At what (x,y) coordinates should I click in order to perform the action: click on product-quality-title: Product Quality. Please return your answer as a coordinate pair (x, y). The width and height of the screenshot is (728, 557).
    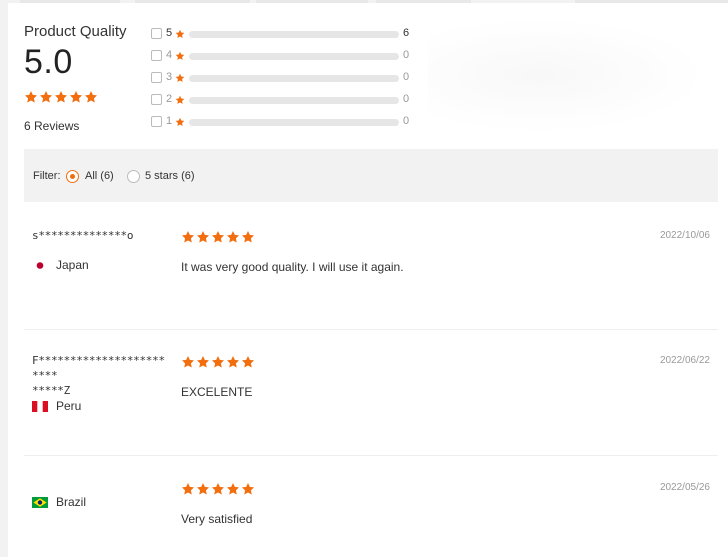
    Looking at the image, I should click on (75, 31).